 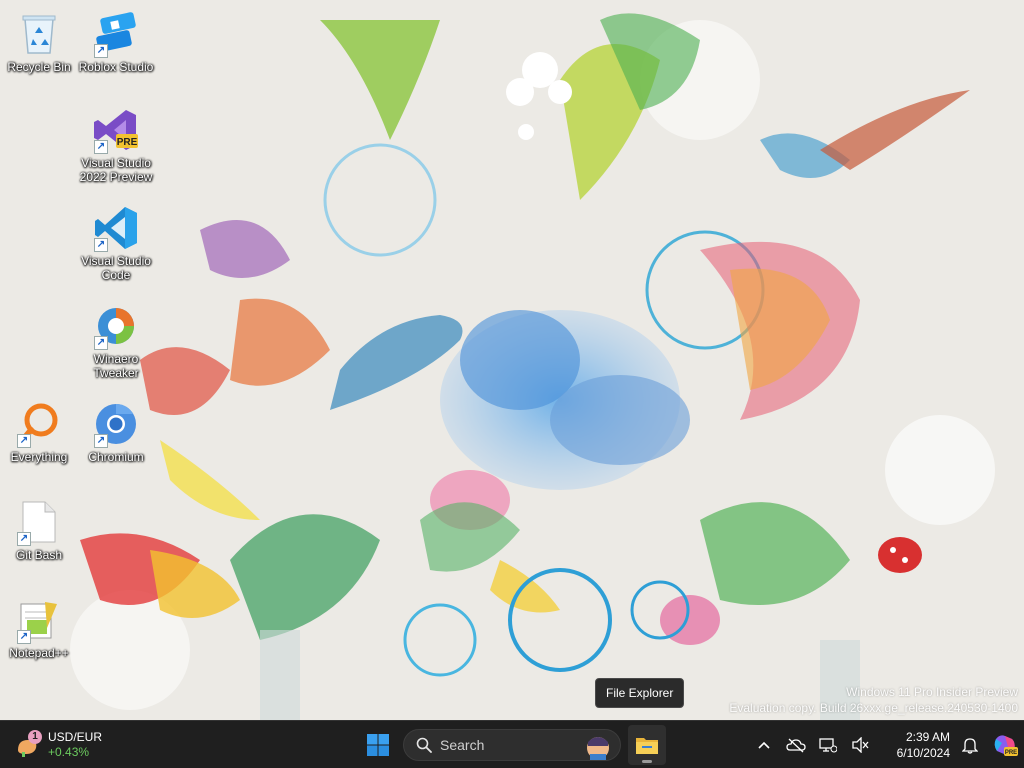 What do you see at coordinates (764, 745) in the screenshot?
I see `chevron-up-icon` at bounding box center [764, 745].